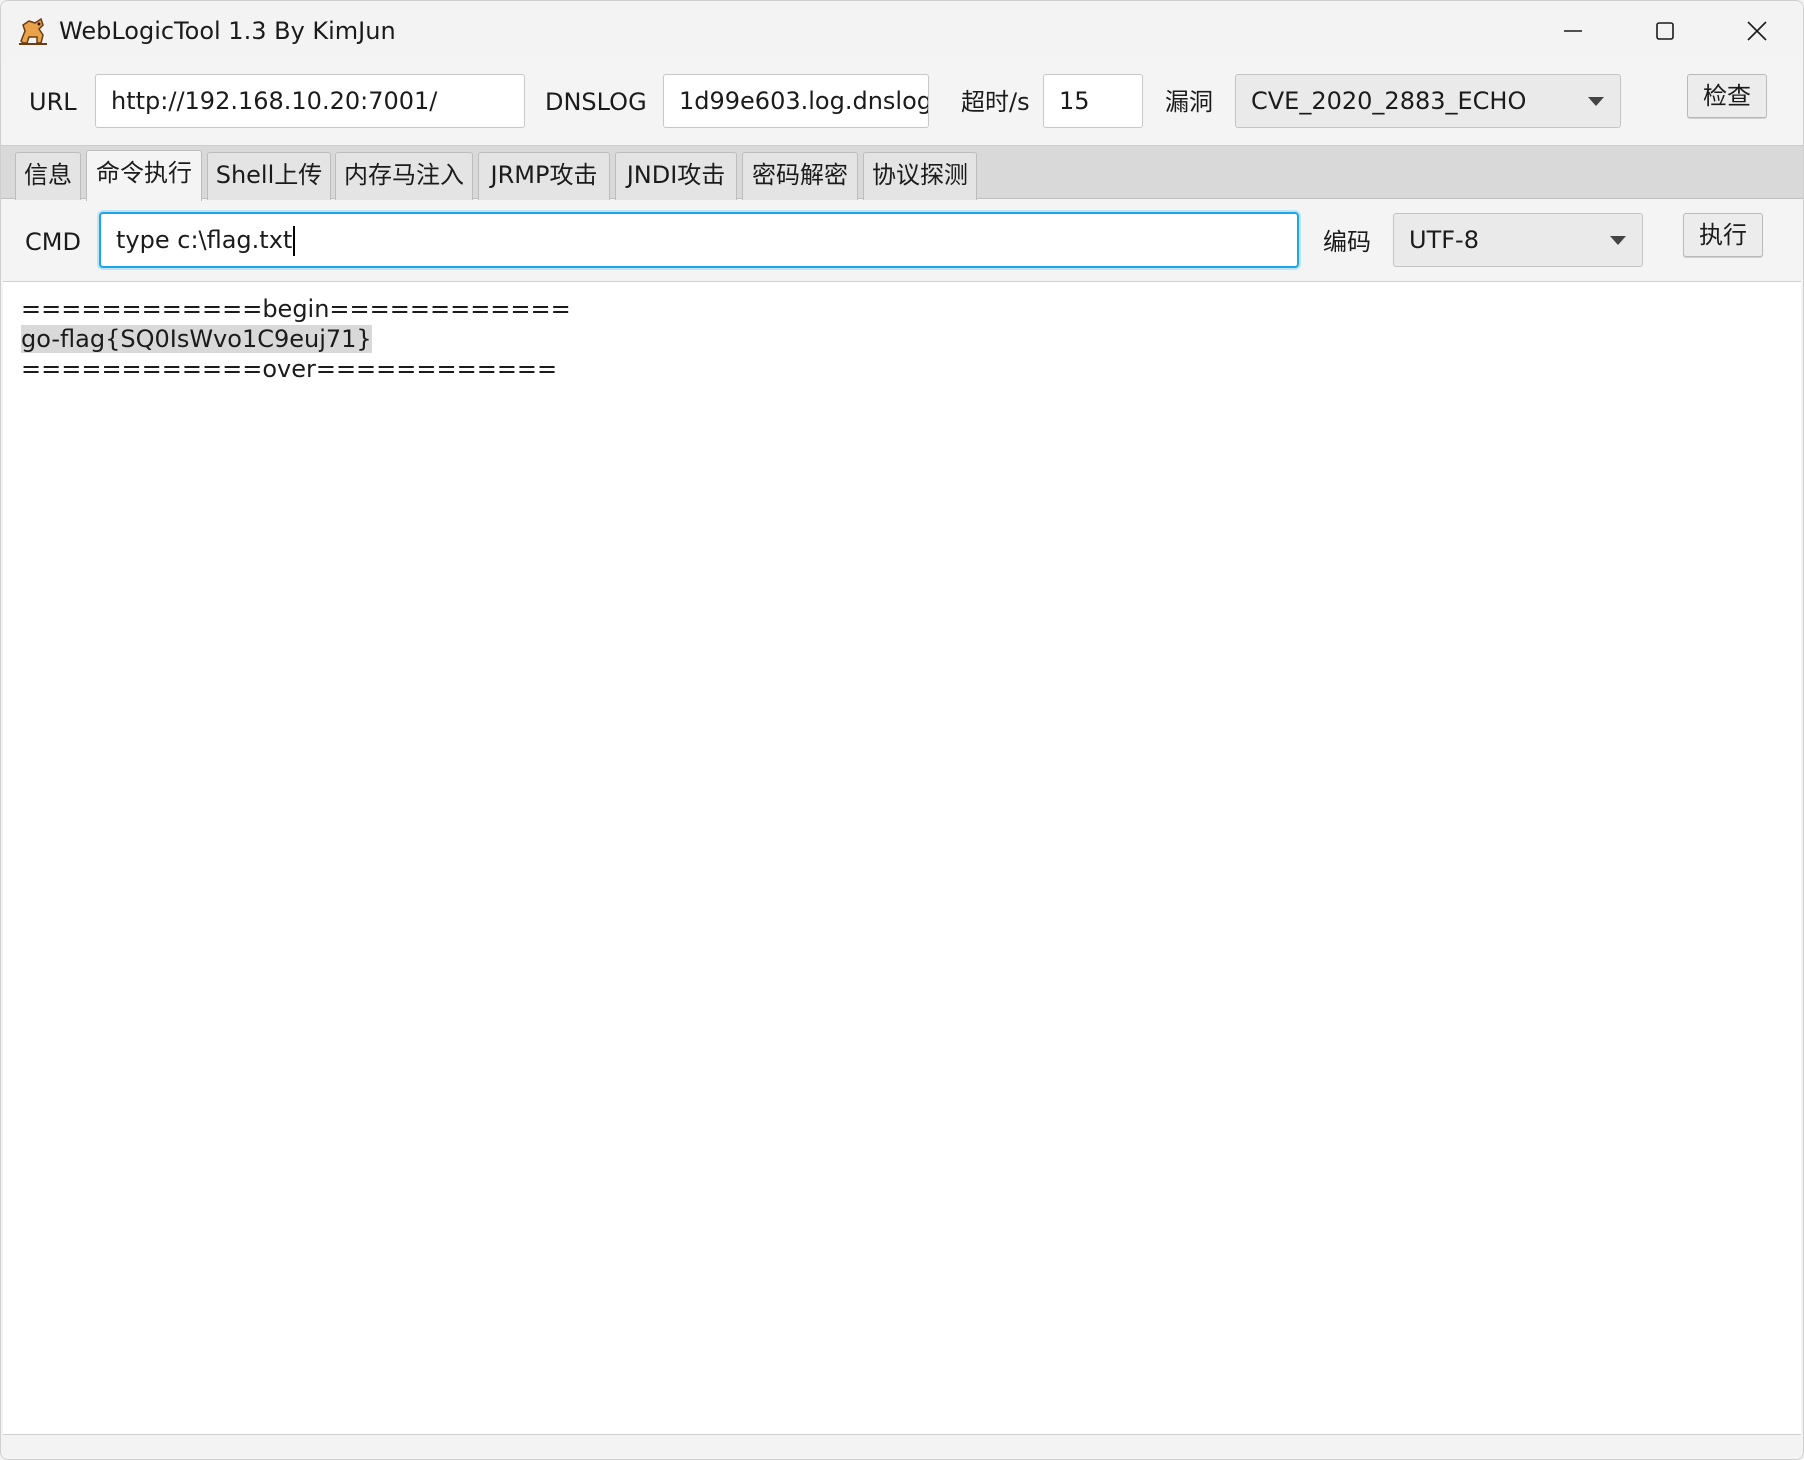  I want to click on output-selected-text: go-flag{SQ0IsWvo1C9euj71}, so click(196, 339).